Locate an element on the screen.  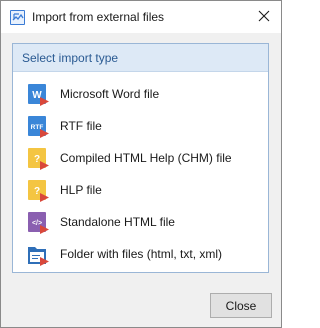
import-item-folder: Folder with files (html, txt, xml) is located at coordinates (140, 254).